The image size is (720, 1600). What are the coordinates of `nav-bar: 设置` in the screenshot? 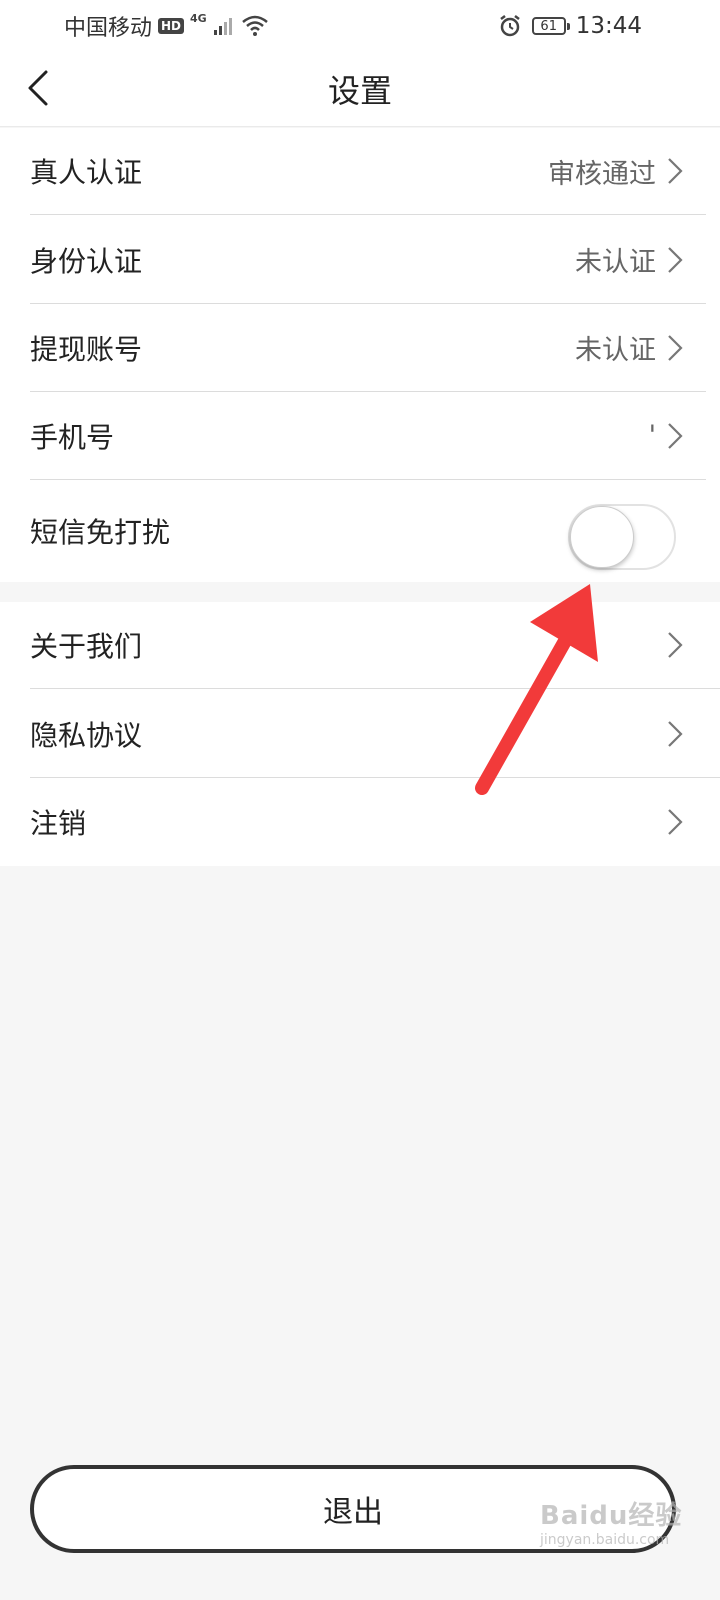 It's located at (360, 89).